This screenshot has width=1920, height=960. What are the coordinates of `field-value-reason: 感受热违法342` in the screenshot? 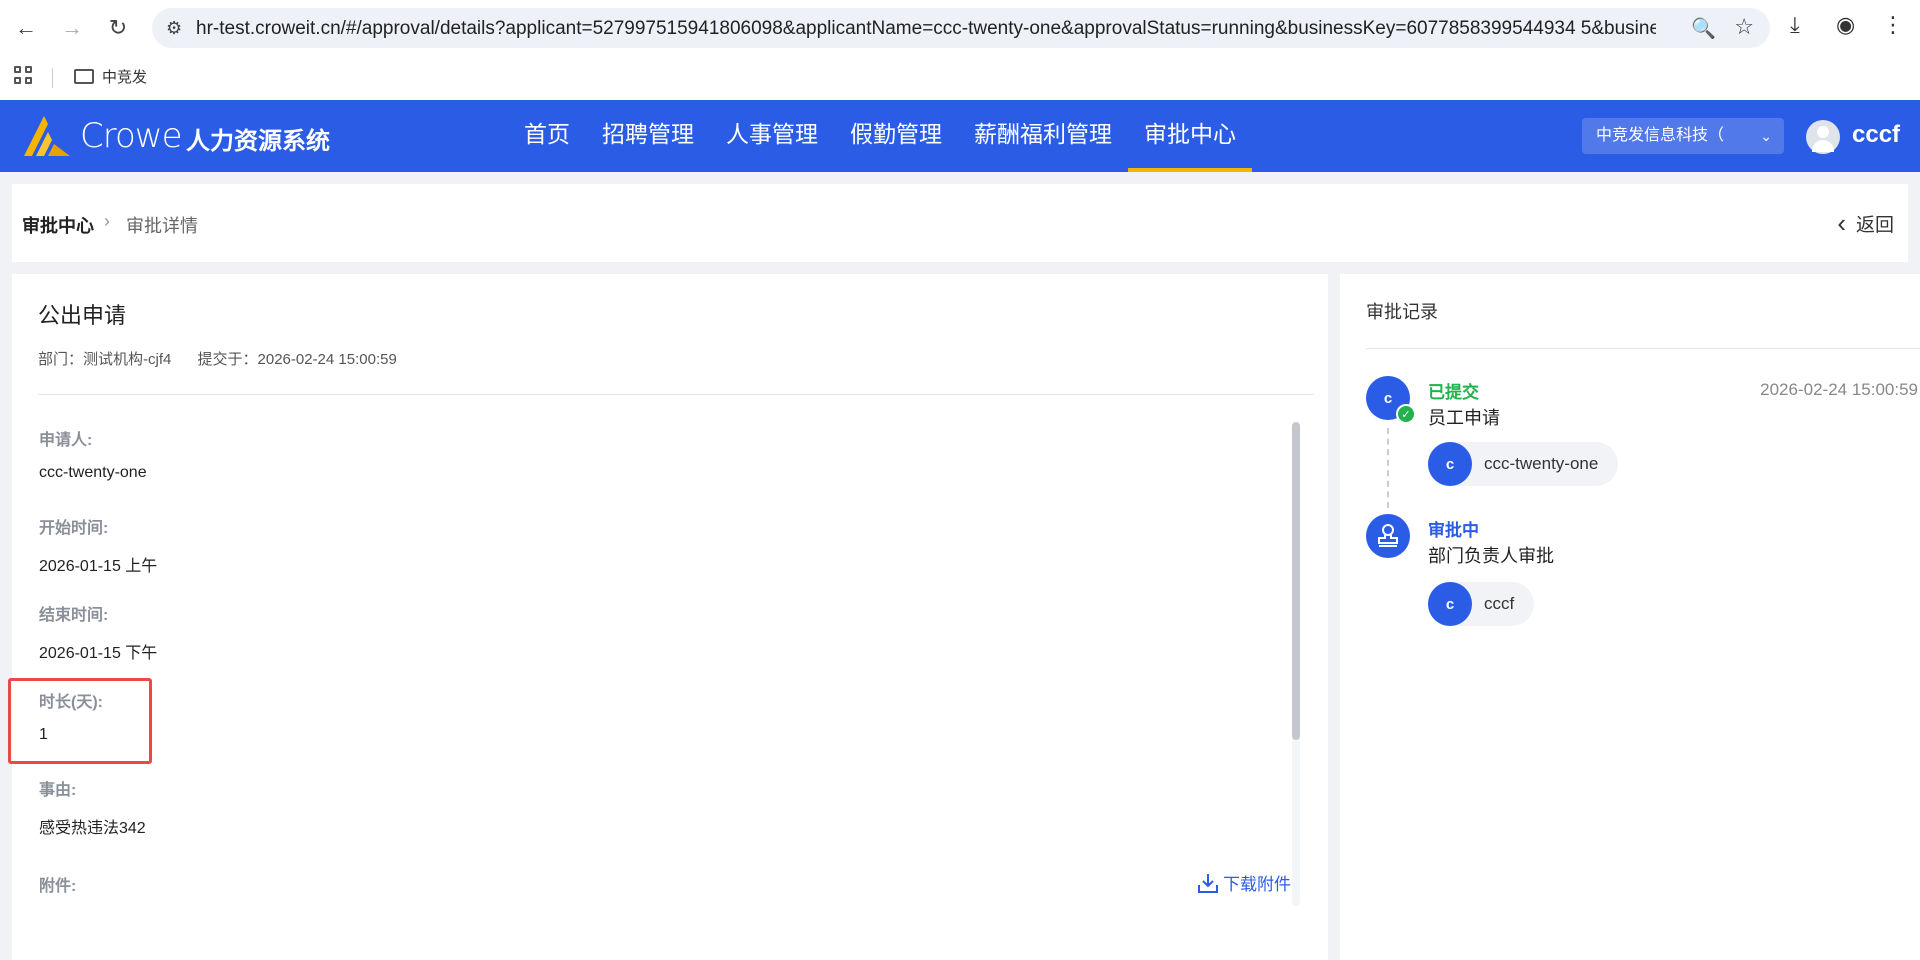 It's located at (92, 828).